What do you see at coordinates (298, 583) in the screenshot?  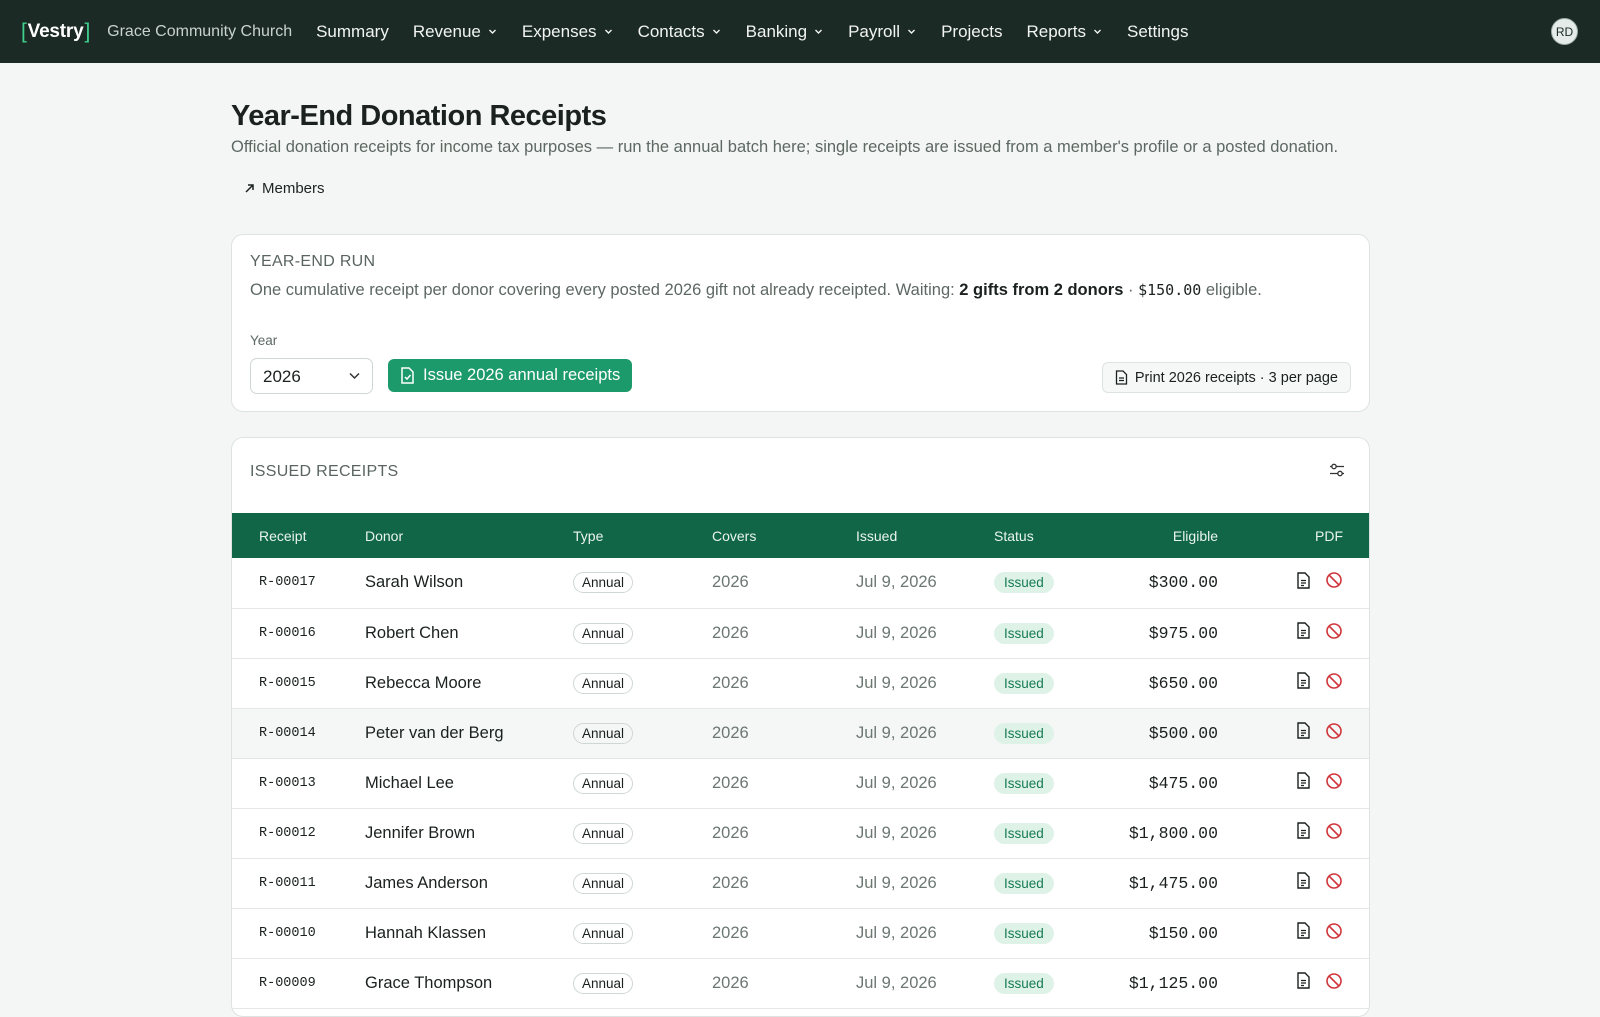 I see `receipt-number: R-00017` at bounding box center [298, 583].